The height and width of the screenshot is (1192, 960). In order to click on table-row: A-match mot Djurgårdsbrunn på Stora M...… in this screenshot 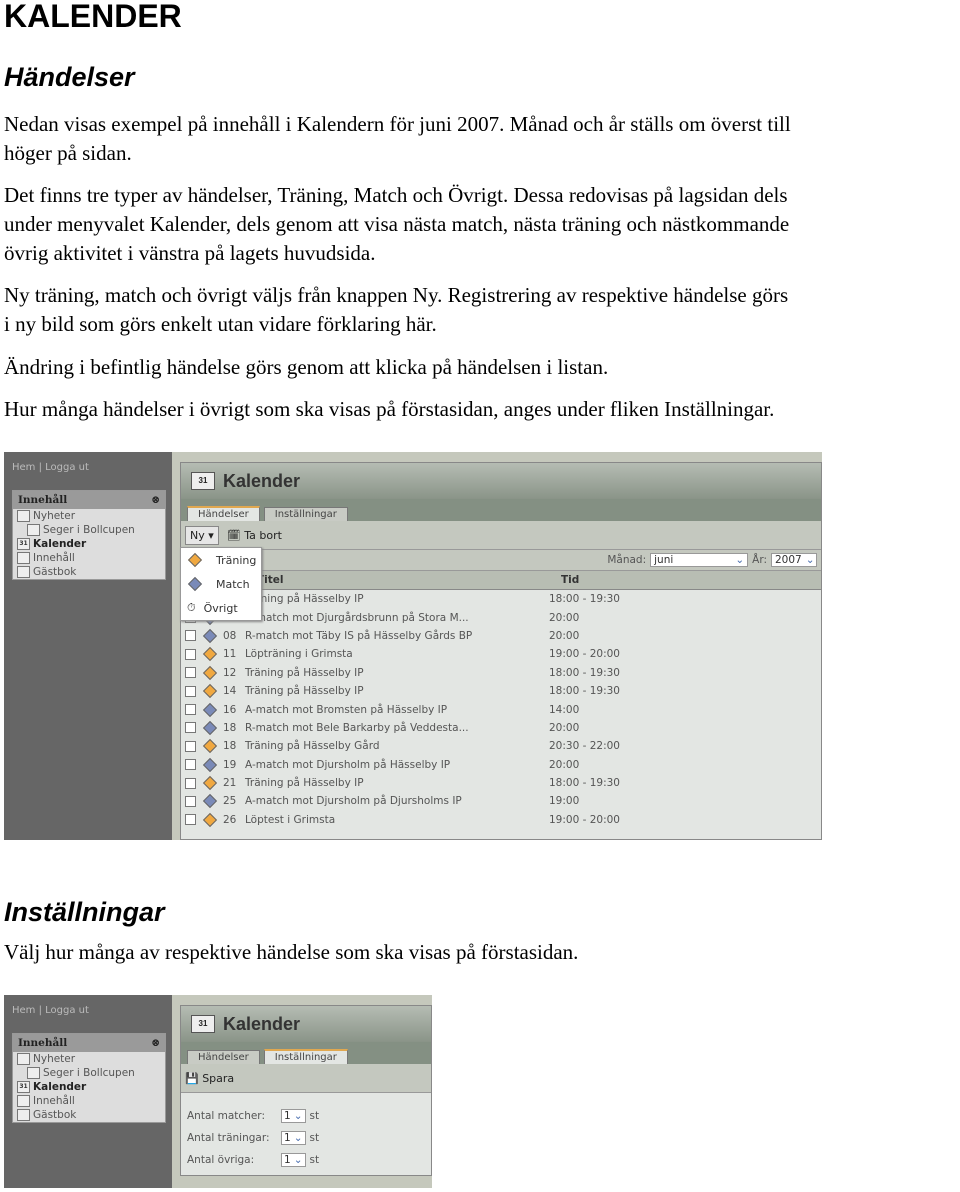, I will do `click(501, 617)`.